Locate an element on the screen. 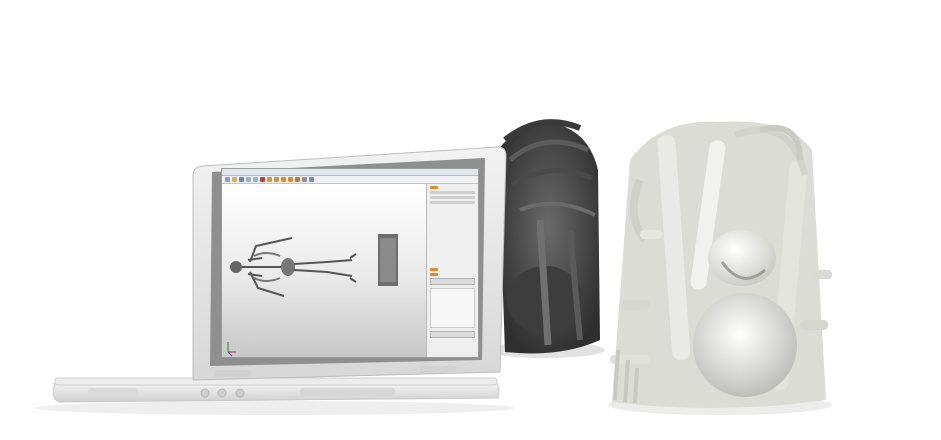  save-icon is located at coordinates (241, 179).